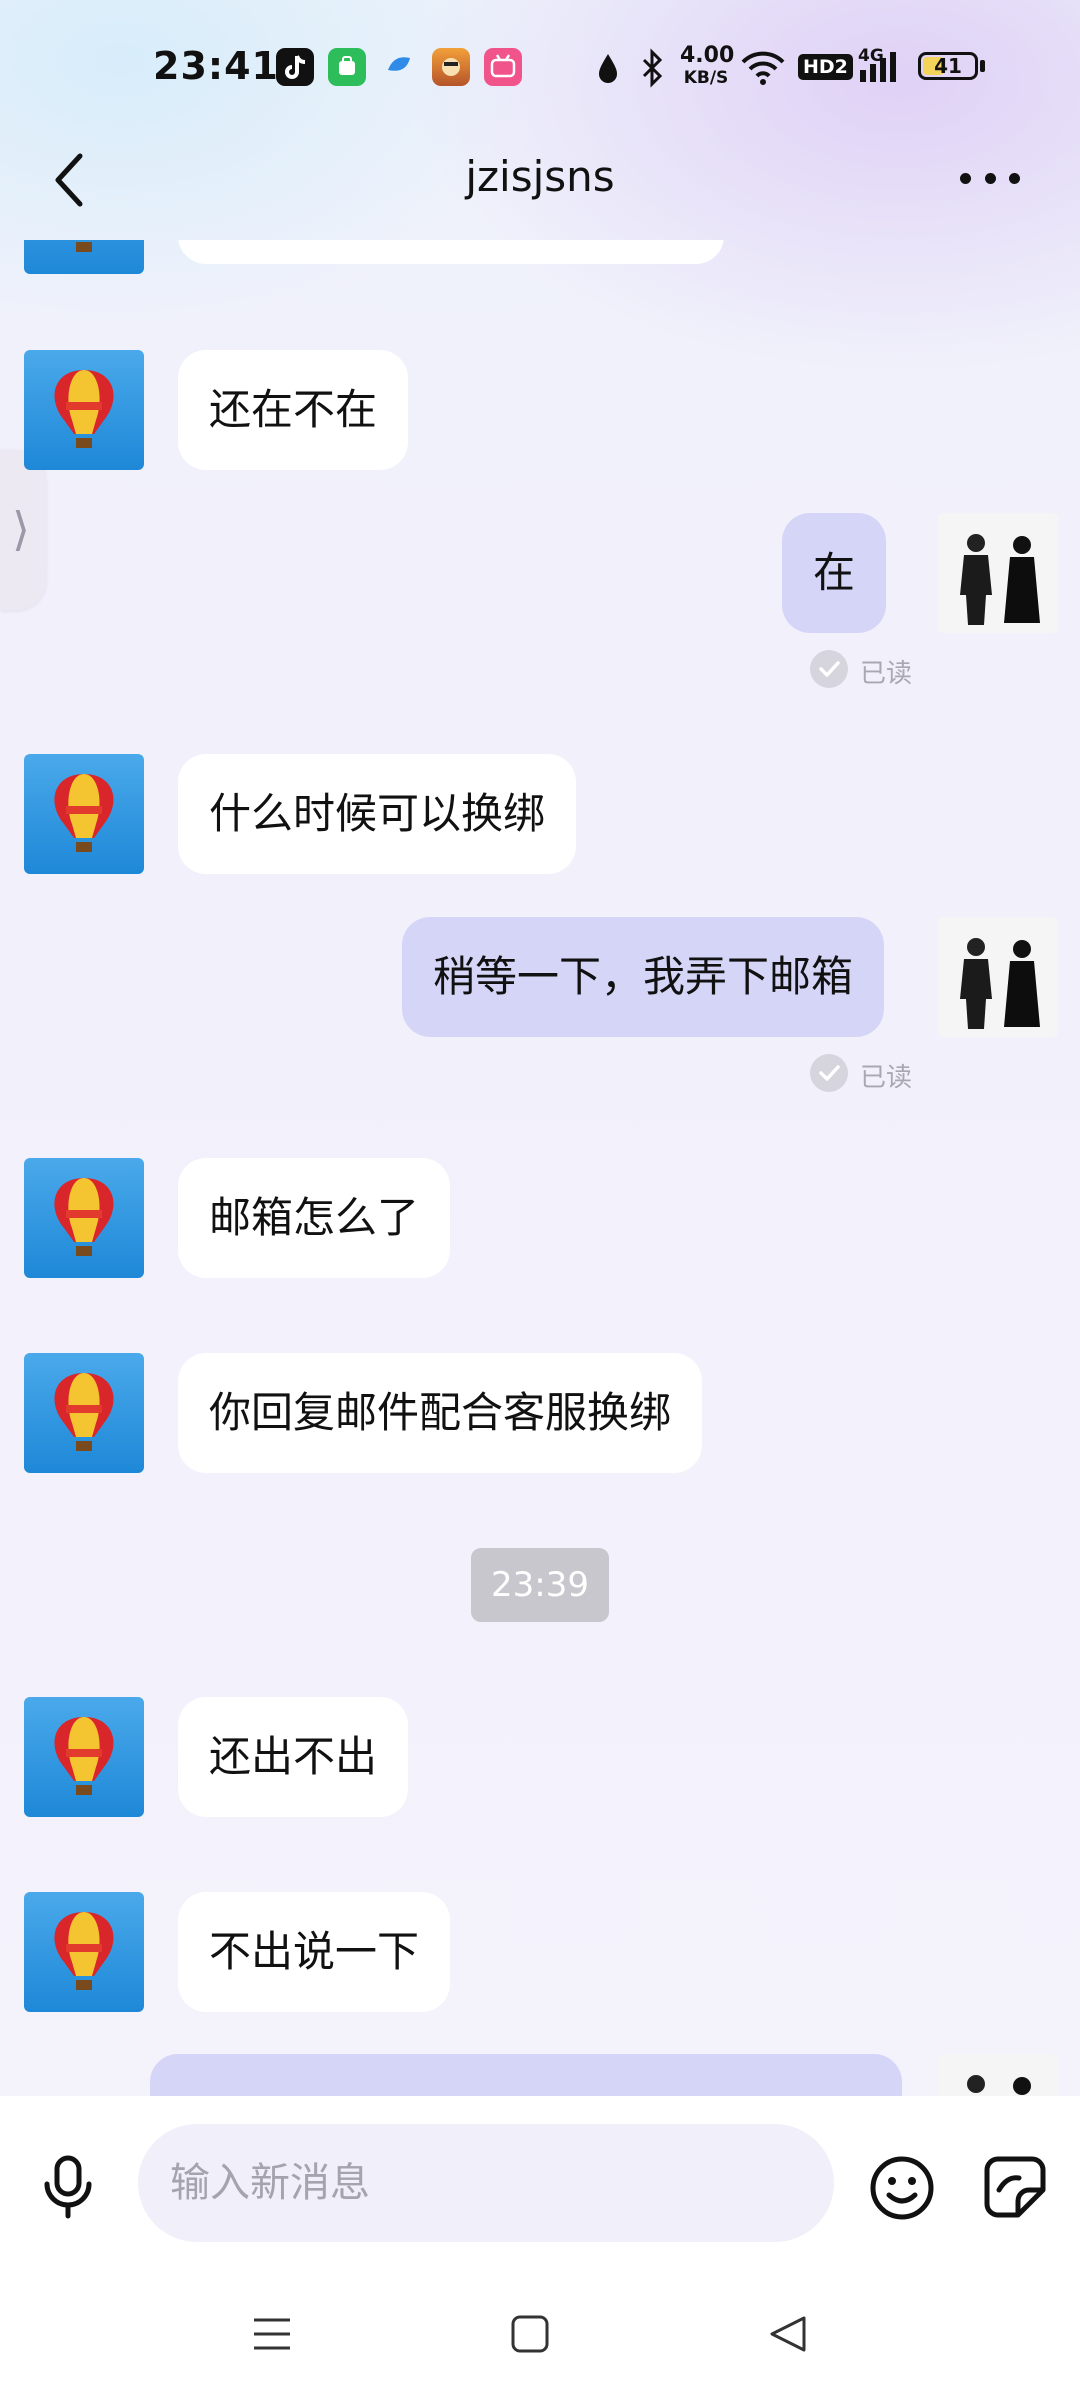  I want to click on net-speed: 4.00 KB/S, so click(707, 66).